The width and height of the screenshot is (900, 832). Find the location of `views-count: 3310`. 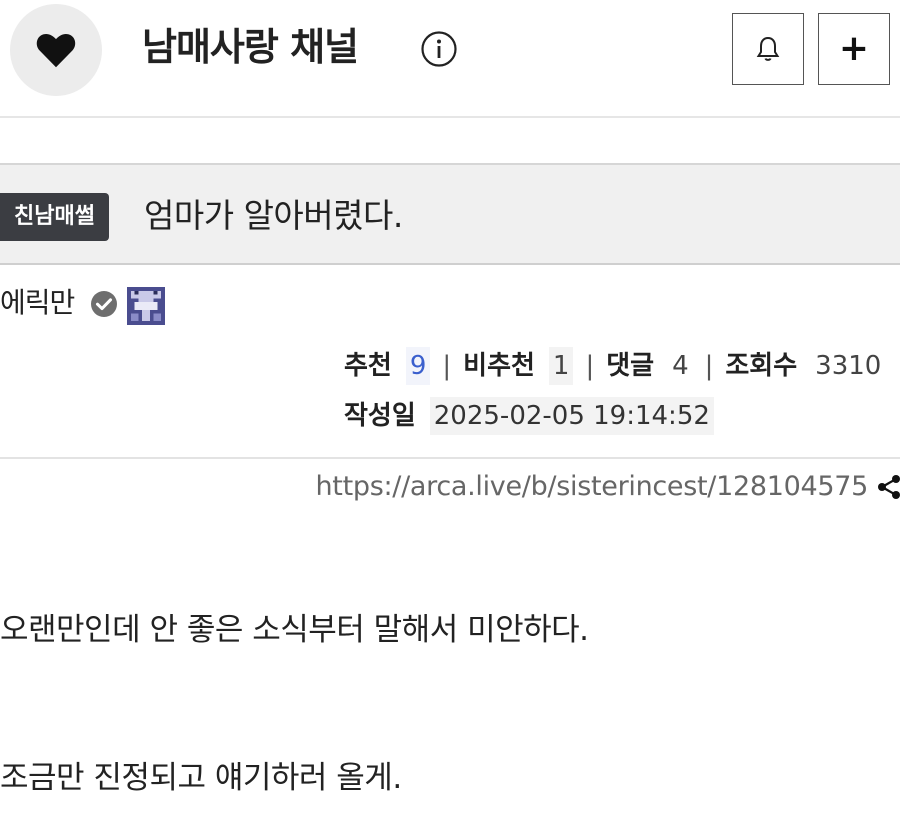

views-count: 3310 is located at coordinates (848, 366).